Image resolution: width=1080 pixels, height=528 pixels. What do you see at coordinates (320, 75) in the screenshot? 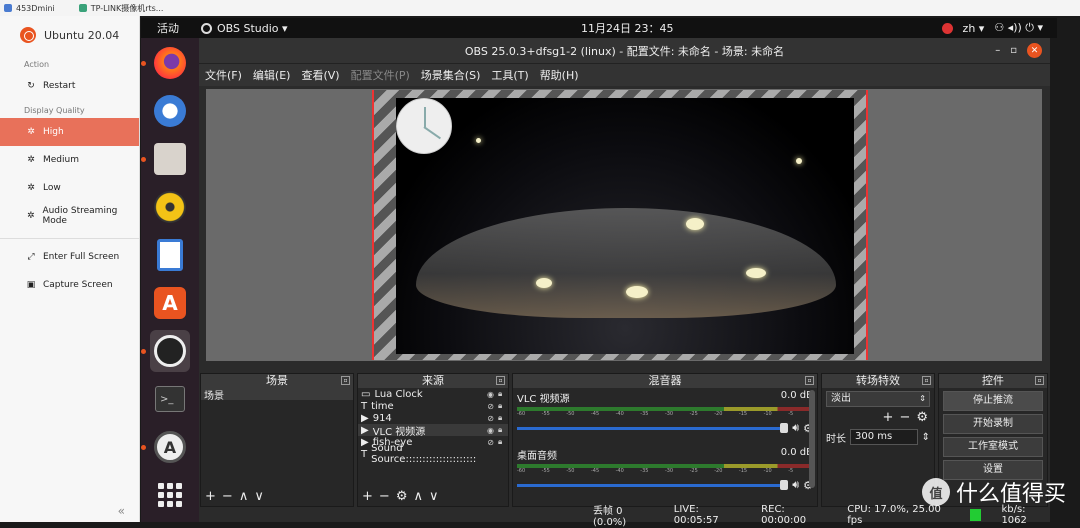
I see `menu-view: 查看(V)` at bounding box center [320, 75].